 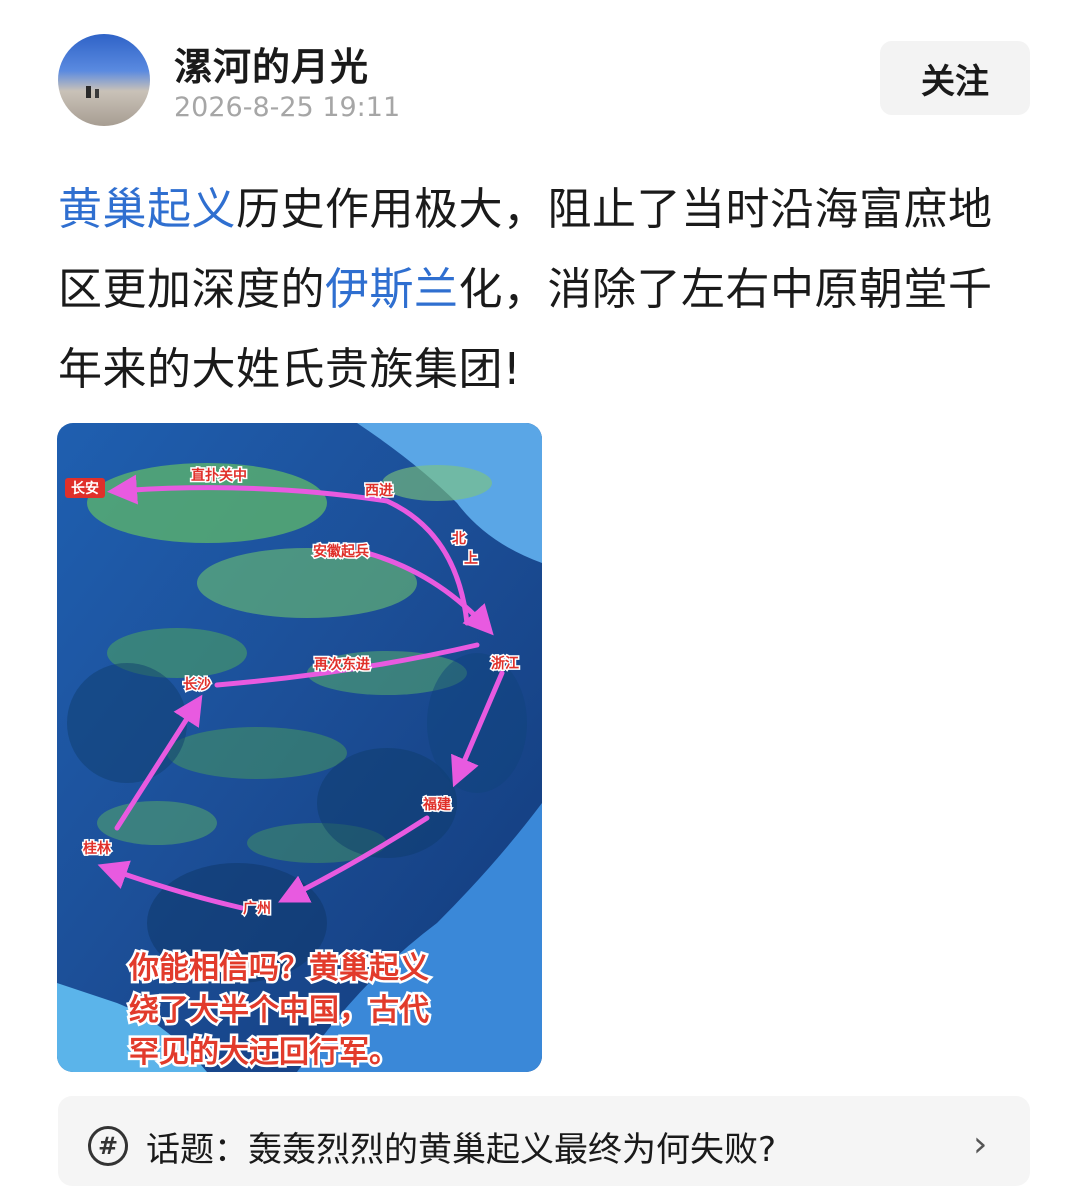 I want to click on follow-button: 关注, so click(x=955, y=78).